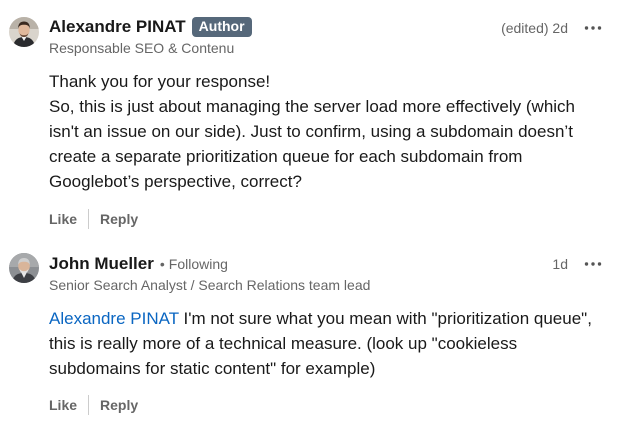 This screenshot has width=617, height=428. I want to click on comment-header: Alexandre PINAT Author, so click(150, 27).